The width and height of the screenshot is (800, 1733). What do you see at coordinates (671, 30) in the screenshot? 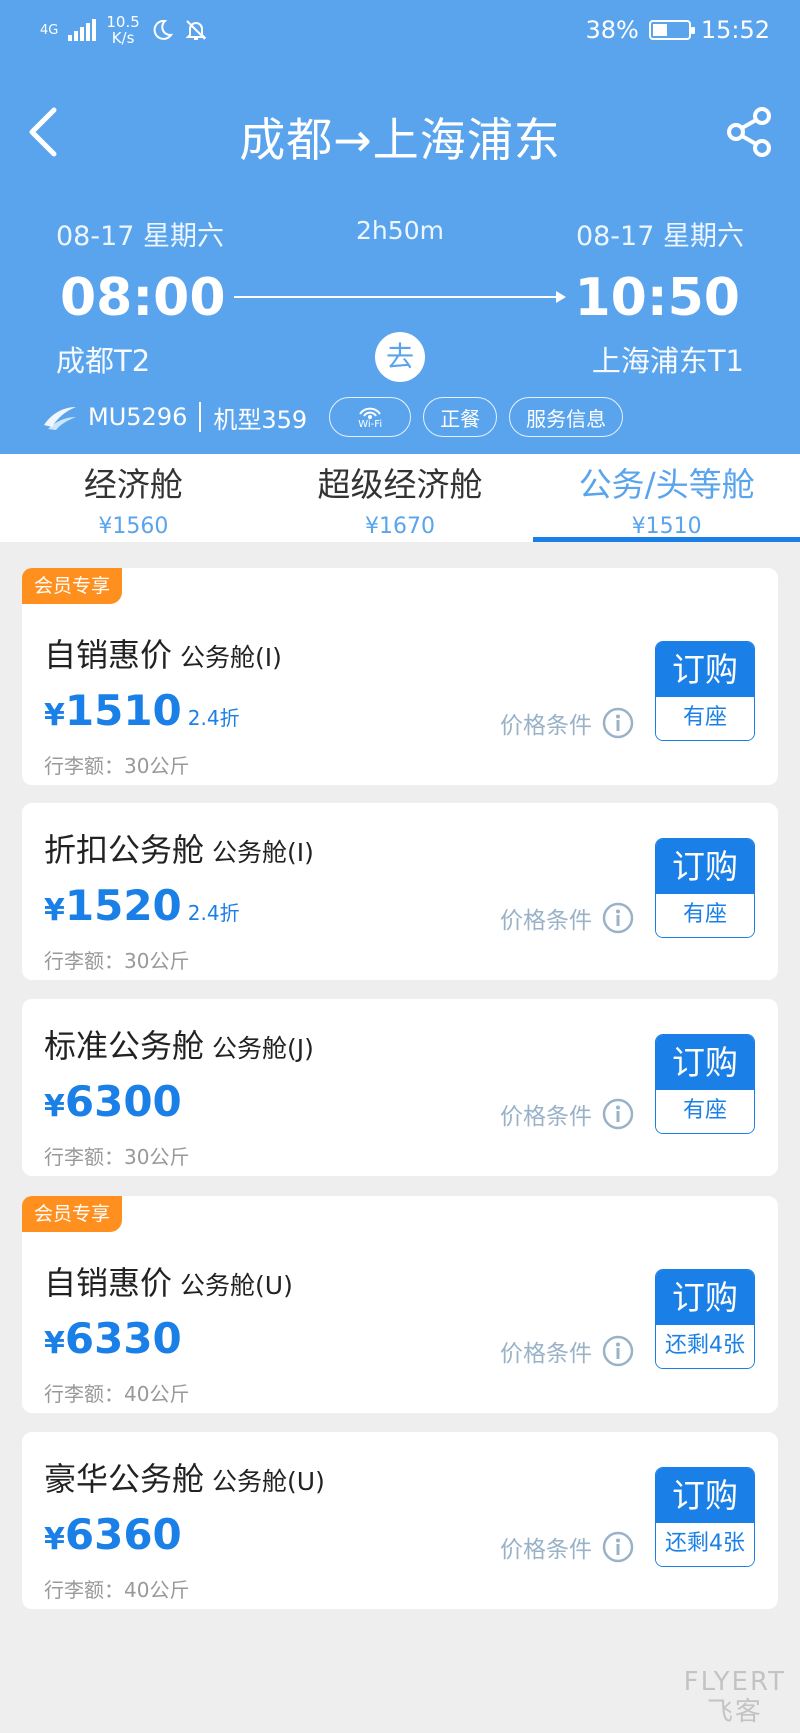
I see `battery-icon` at bounding box center [671, 30].